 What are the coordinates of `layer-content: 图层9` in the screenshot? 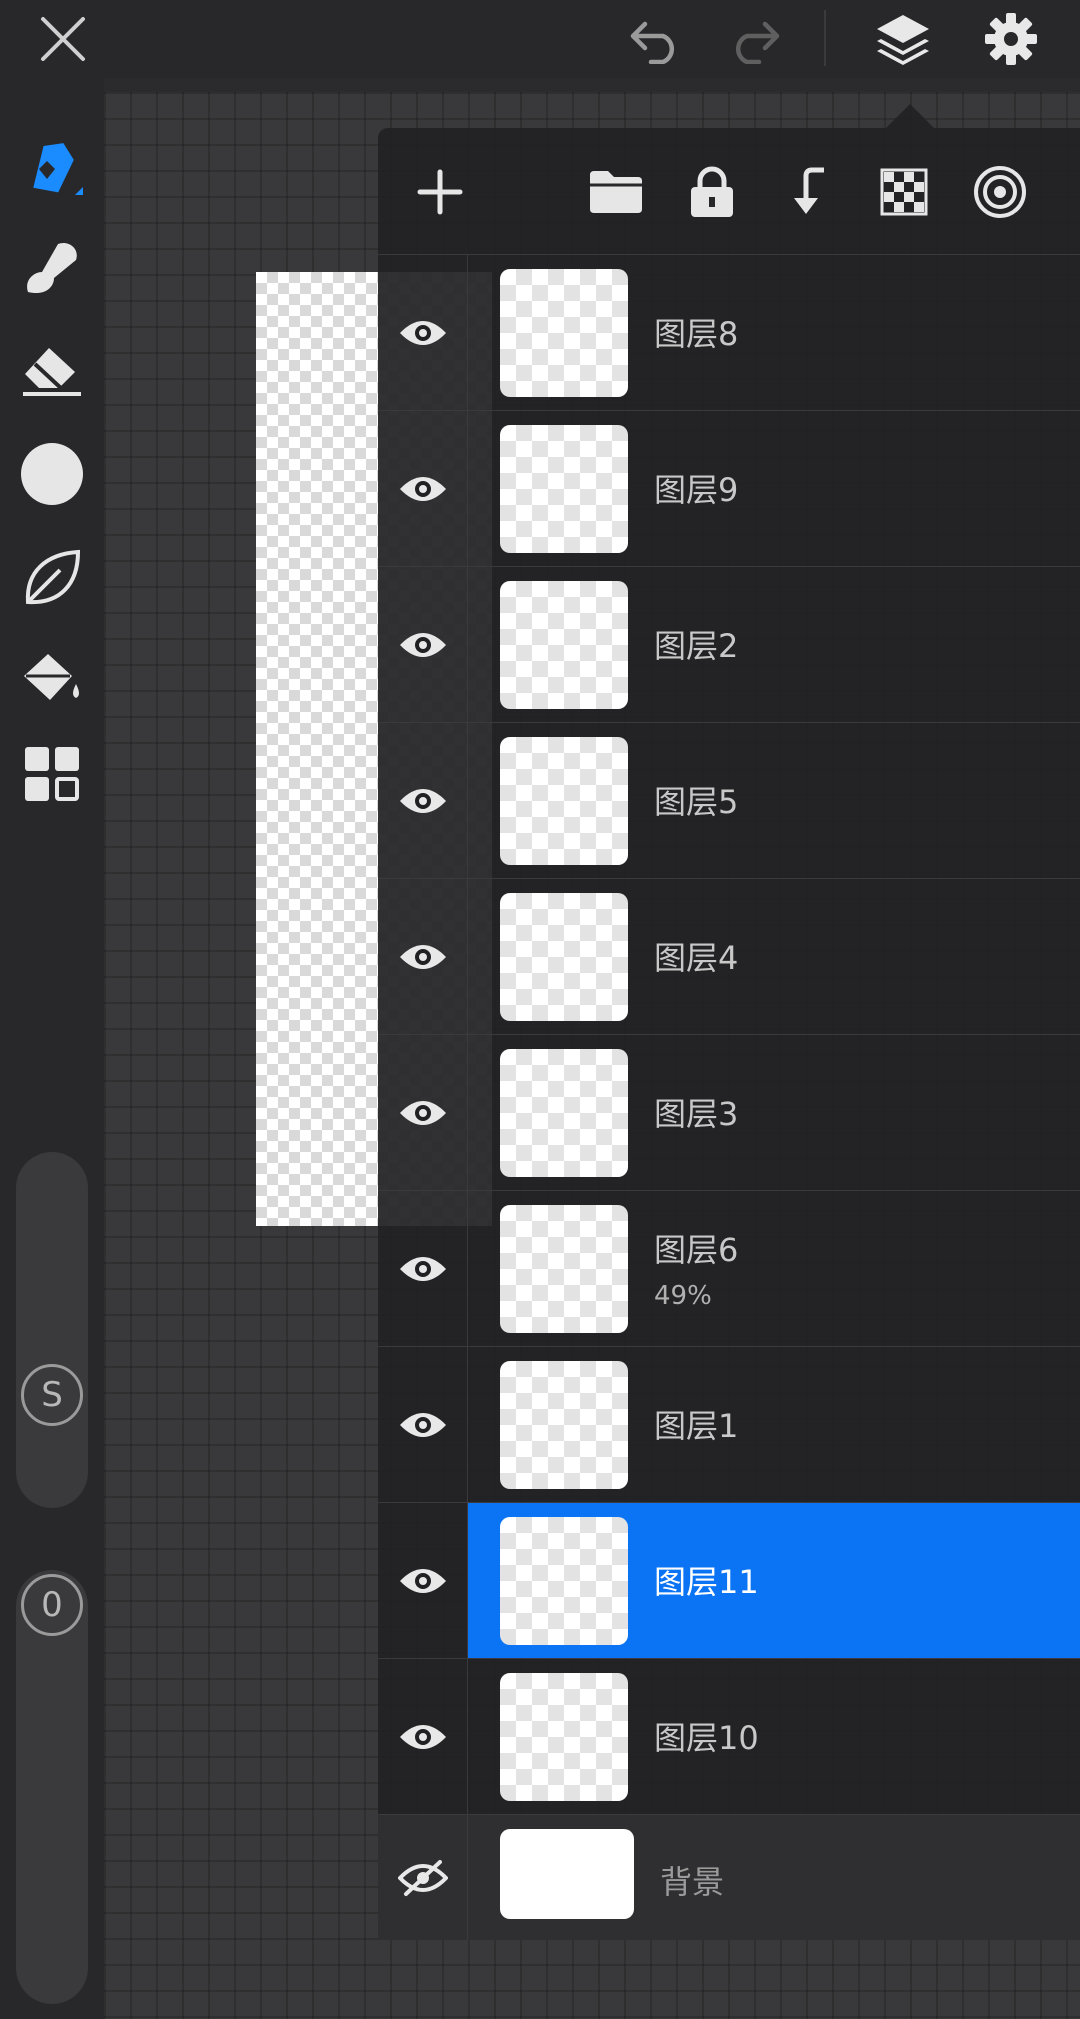 It's located at (774, 488).